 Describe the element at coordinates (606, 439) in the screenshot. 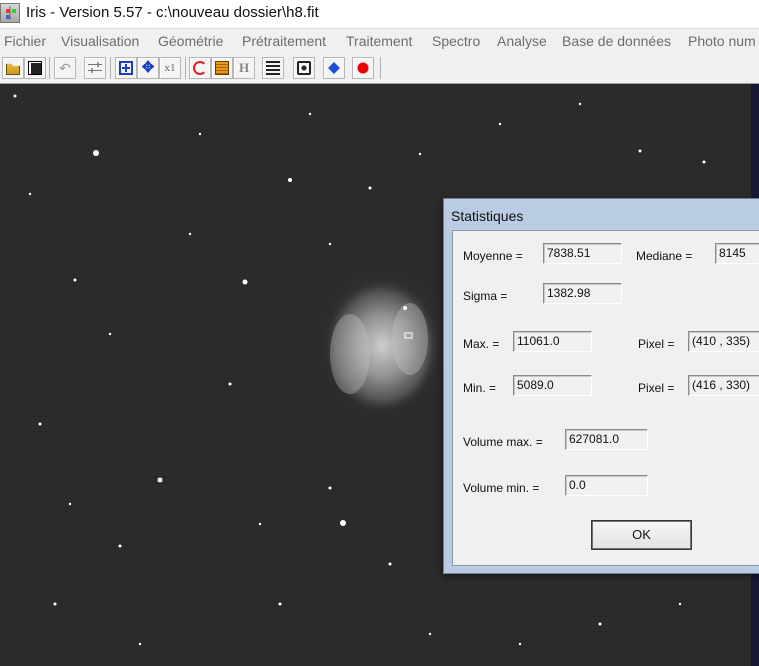

I see `volume-max-field: 627081.0` at that location.